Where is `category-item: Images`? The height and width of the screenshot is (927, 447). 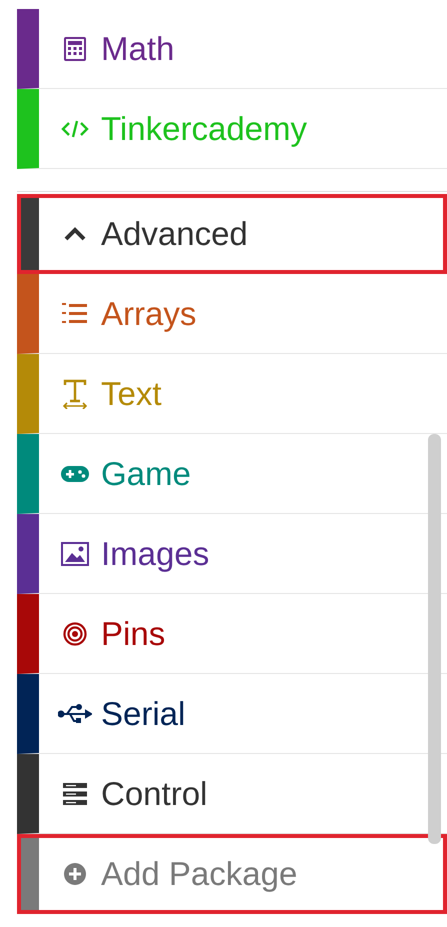 category-item: Images is located at coordinates (232, 554).